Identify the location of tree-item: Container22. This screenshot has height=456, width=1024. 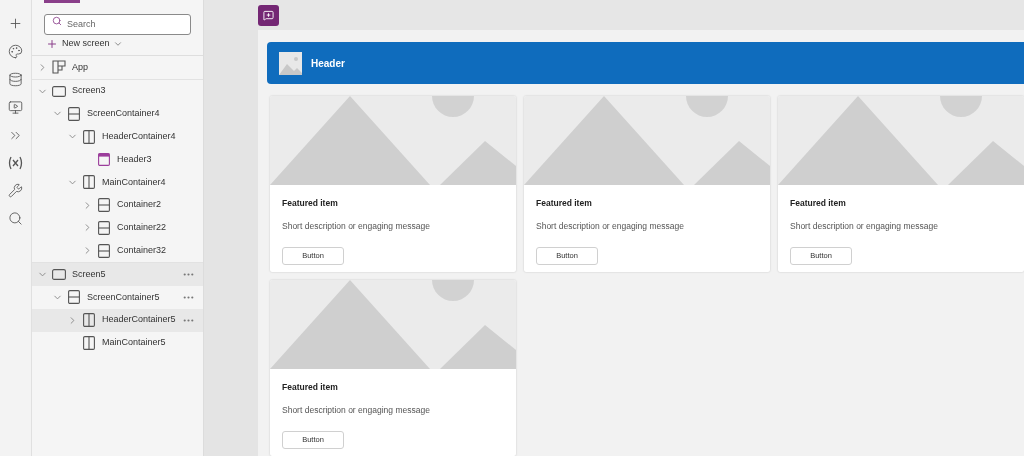
(117, 228).